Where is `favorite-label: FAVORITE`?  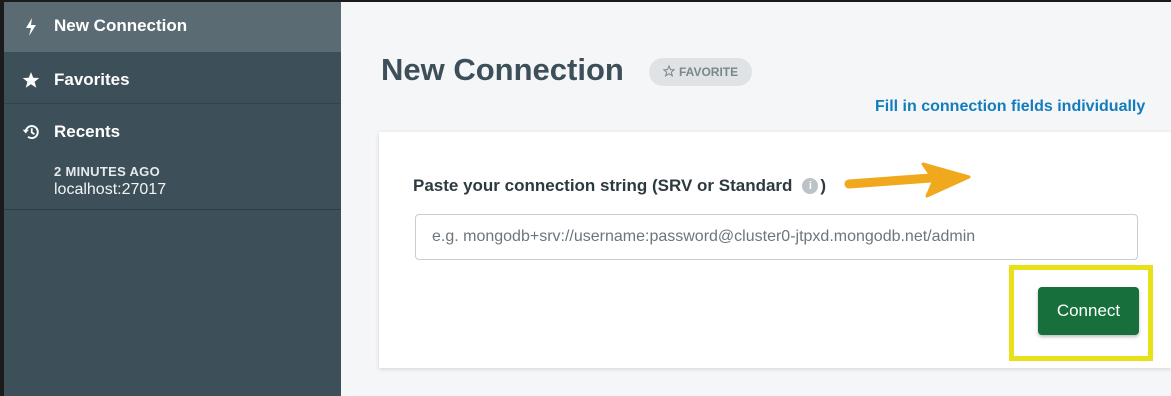 favorite-label: FAVORITE is located at coordinates (709, 72).